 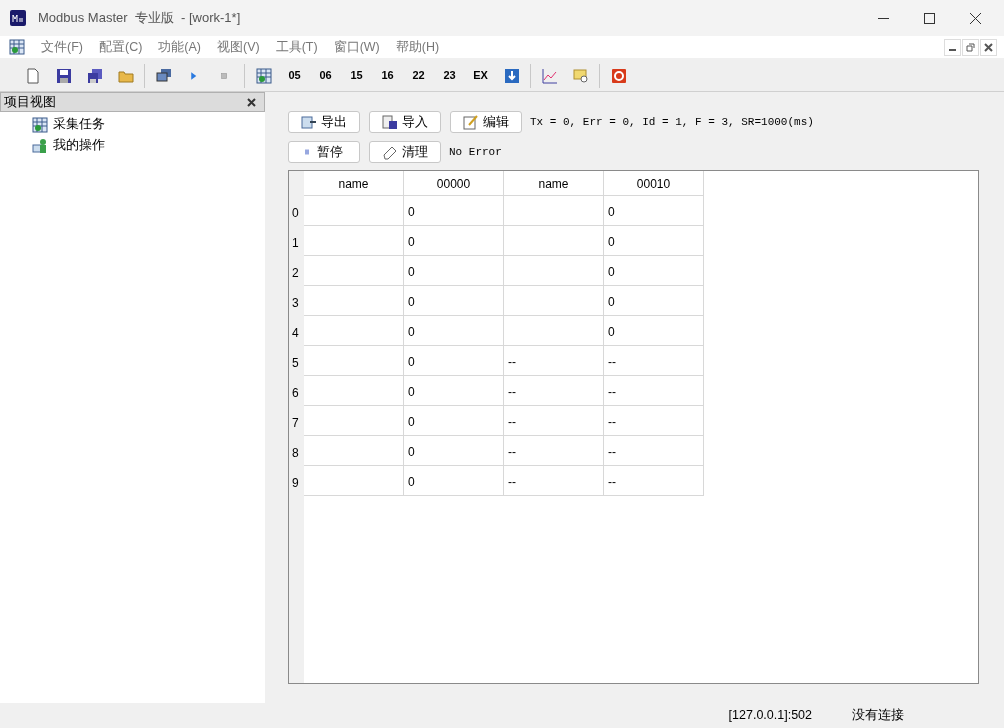 What do you see at coordinates (296, 47) in the screenshot?
I see `menu-item: 工具(T)` at bounding box center [296, 47].